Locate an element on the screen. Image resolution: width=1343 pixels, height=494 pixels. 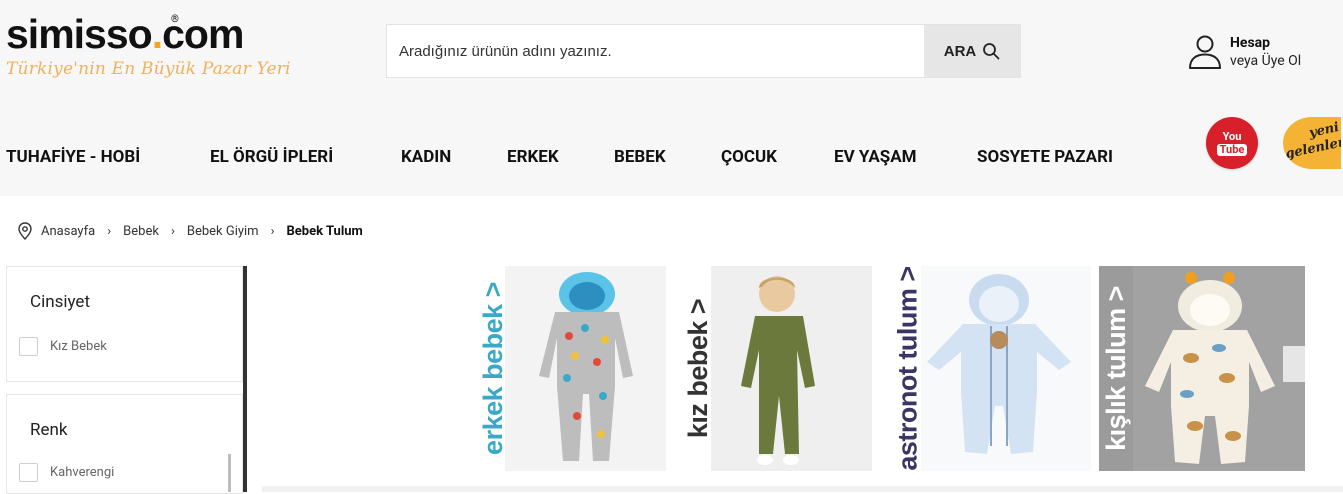
search-input is located at coordinates (656, 51).